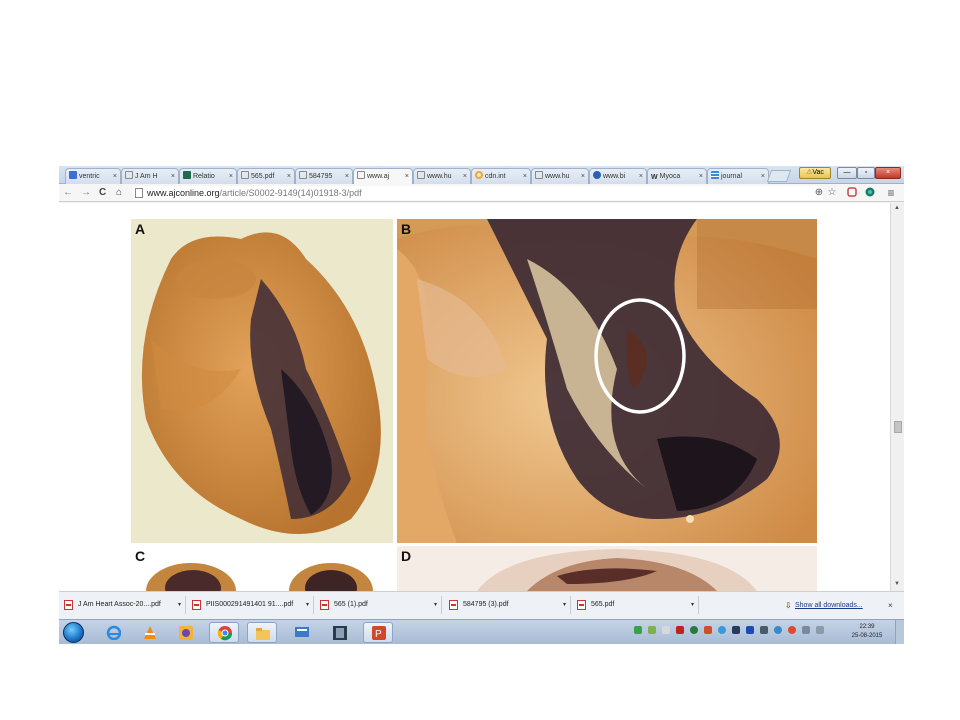 The width and height of the screenshot is (960, 720). Describe the element at coordinates (636, 605) in the screenshot. I see `download-item: 565.pdf ▾` at that location.